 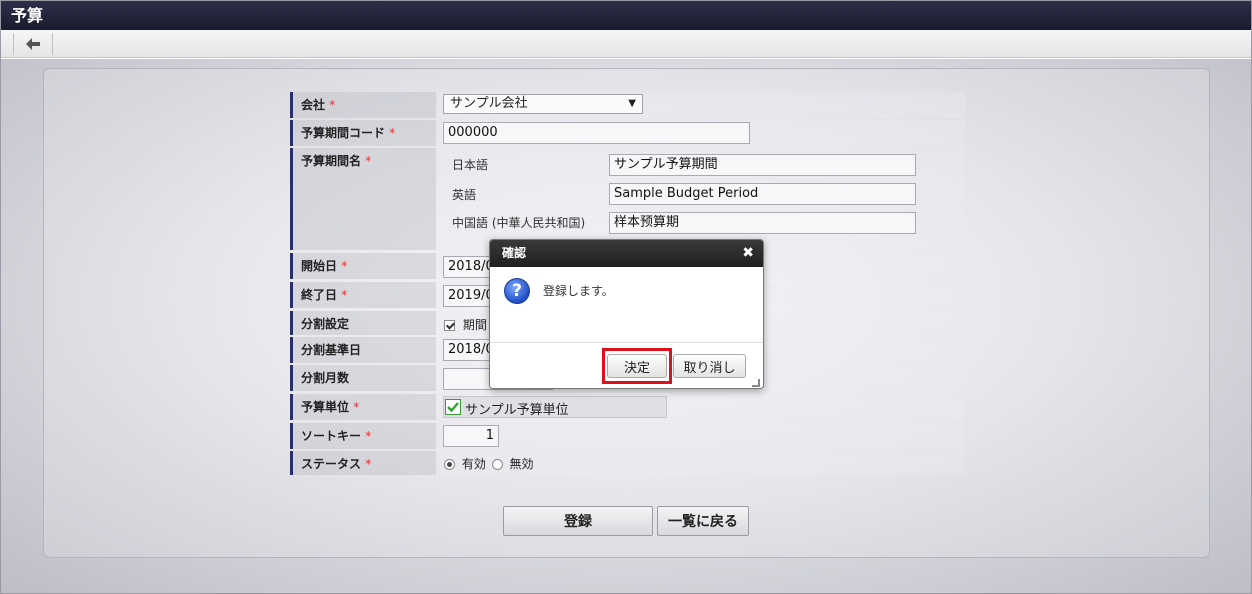 I want to click on page-title: 予算, so click(x=626, y=15).